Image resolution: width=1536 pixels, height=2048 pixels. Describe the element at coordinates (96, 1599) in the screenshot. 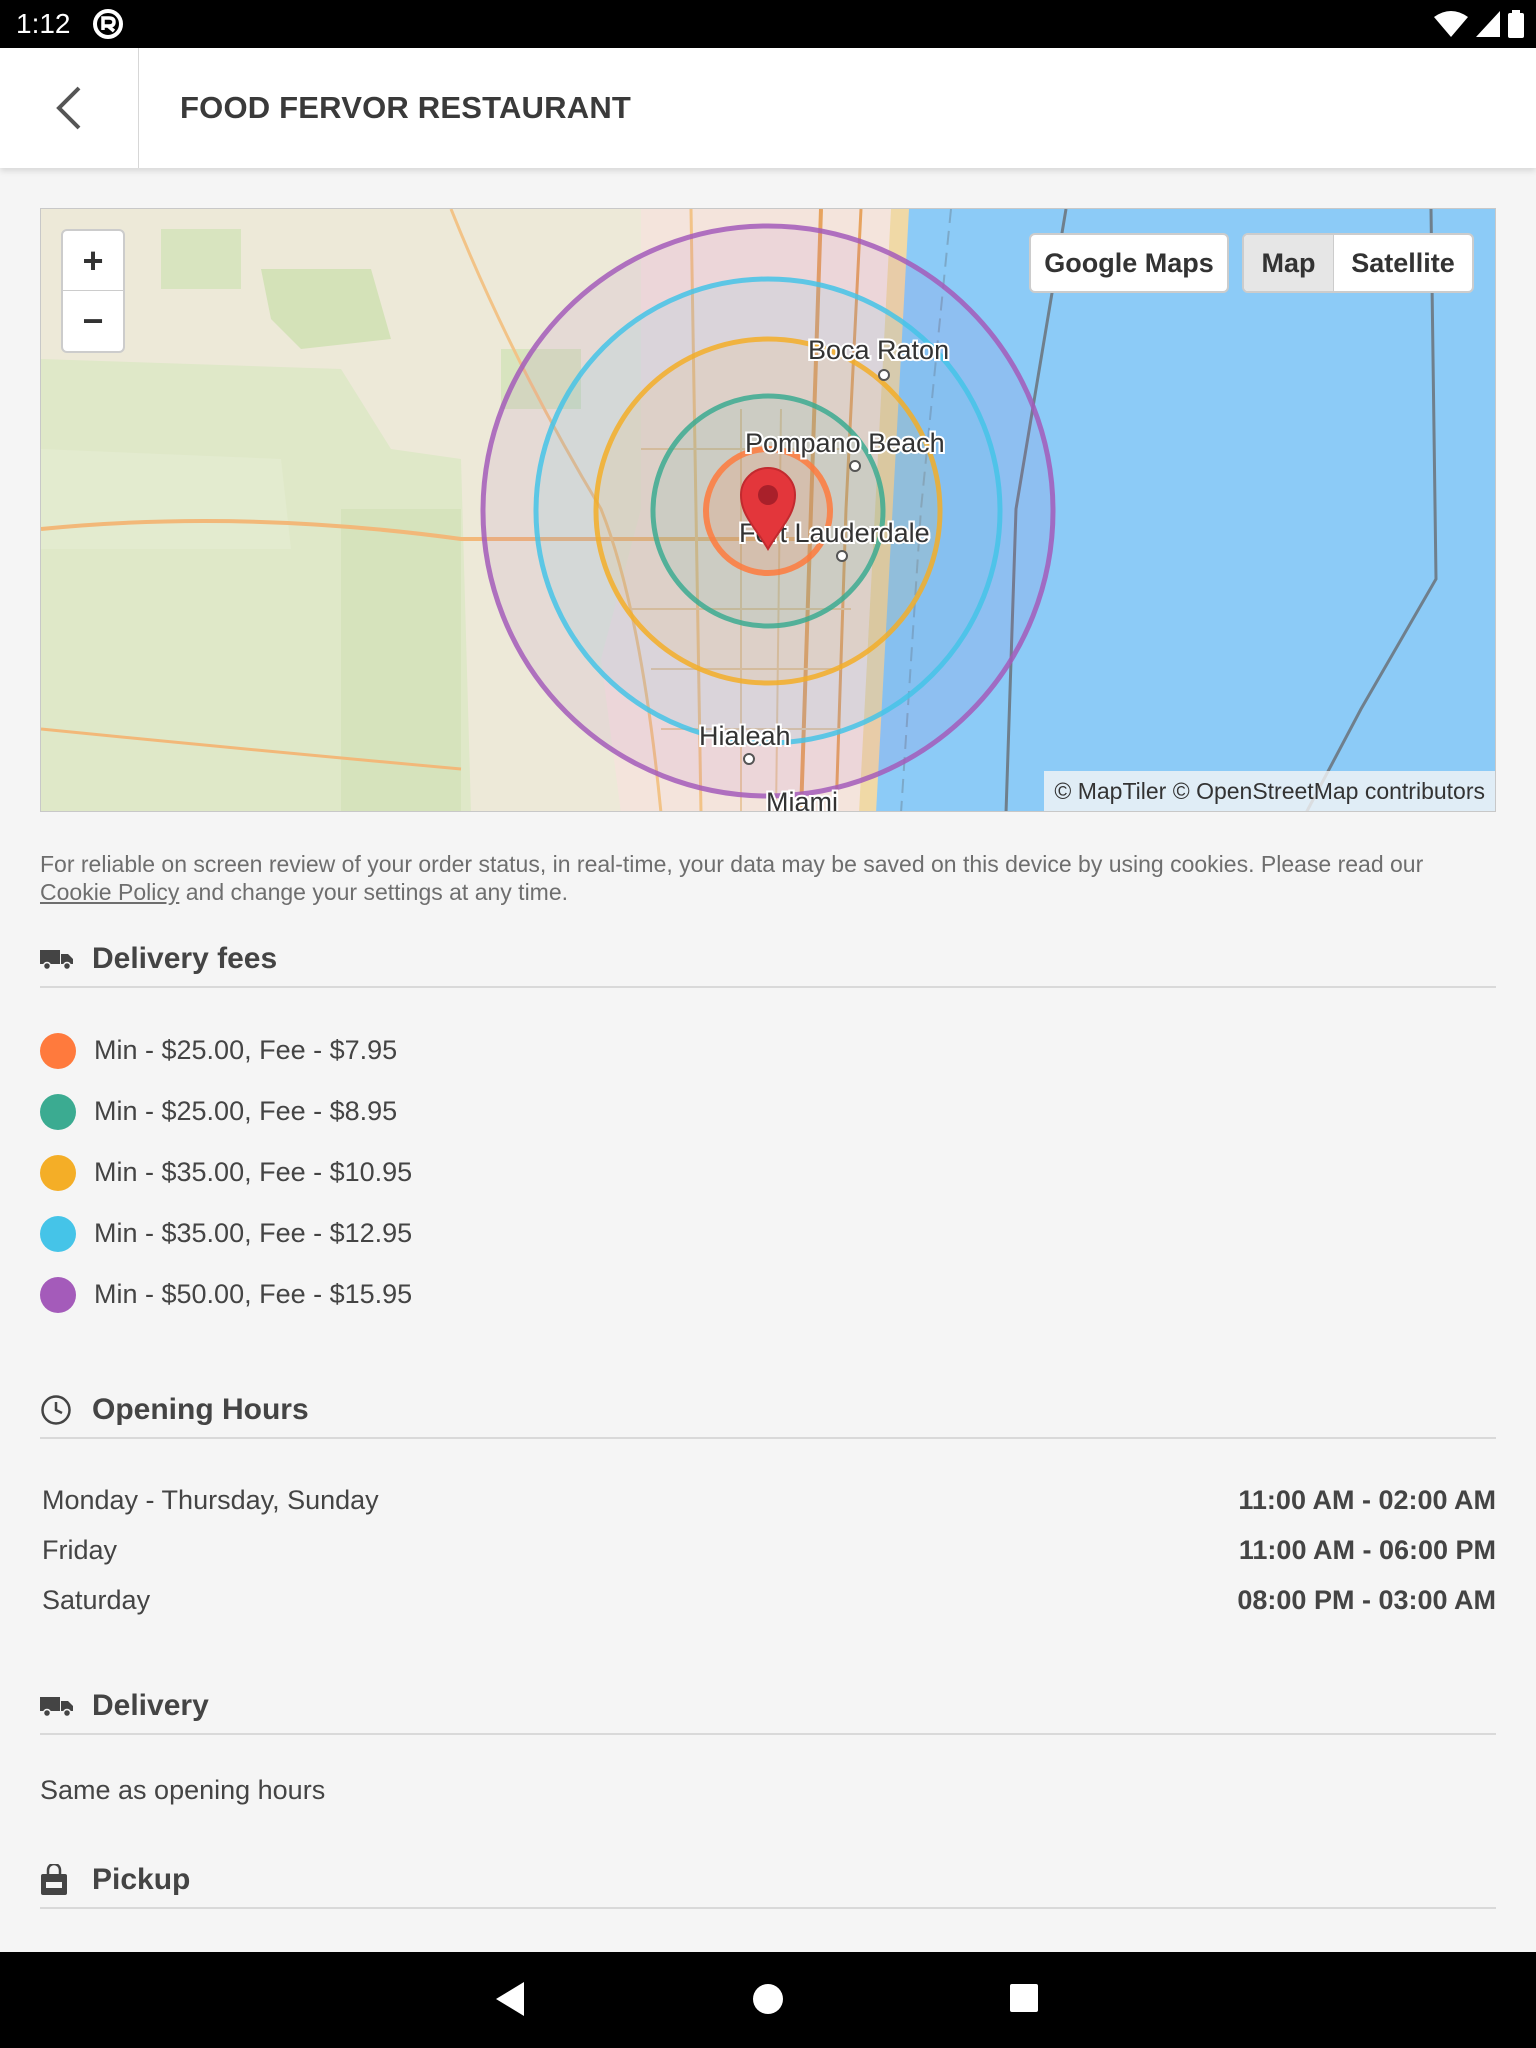

I see `hours-day: Saturday` at that location.